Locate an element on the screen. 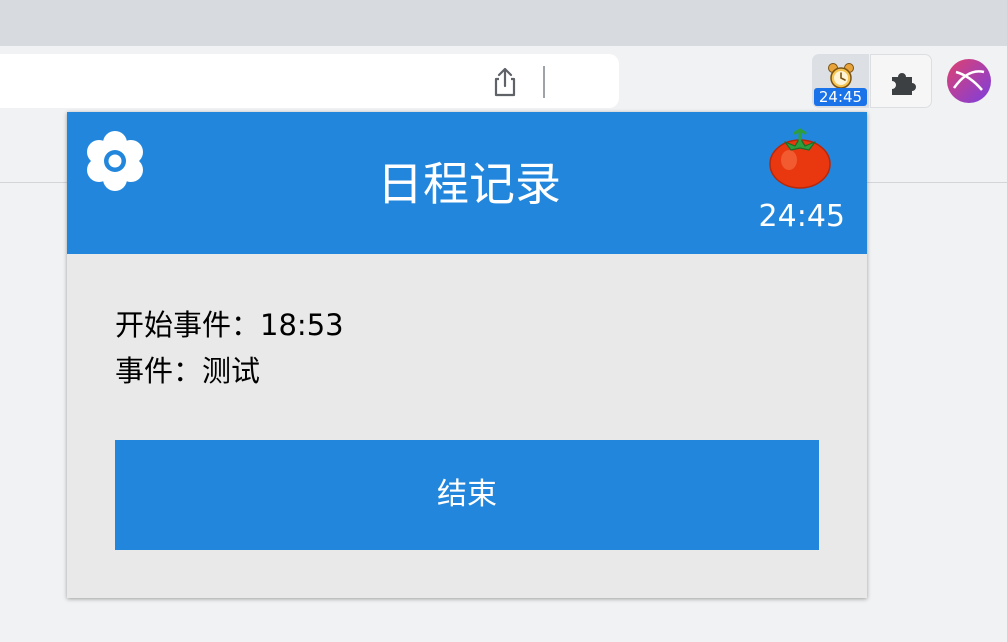 This screenshot has height=642, width=1007. start-label: 开始事件： is located at coordinates (188, 325).